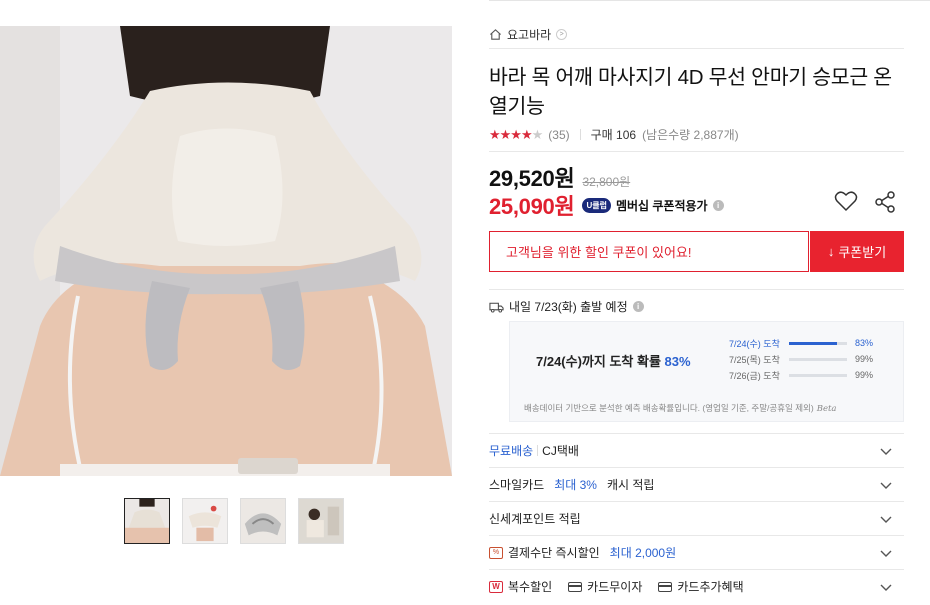  Describe the element at coordinates (495, 34) in the screenshot. I see `home-icon` at that location.